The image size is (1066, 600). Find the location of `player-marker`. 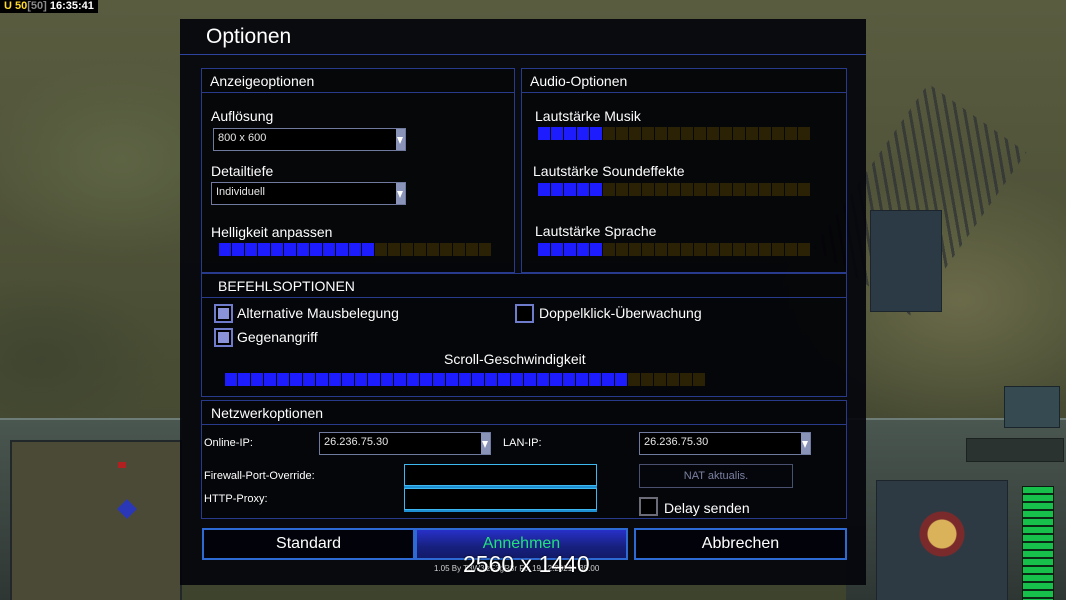

player-marker is located at coordinates (127, 509).